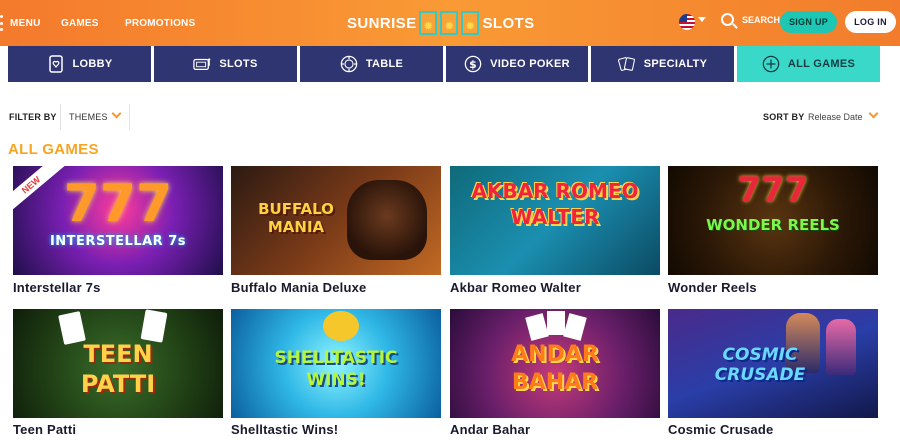 The image size is (900, 440). I want to click on game-art-title: ANDAR BAHAR, so click(555, 368).